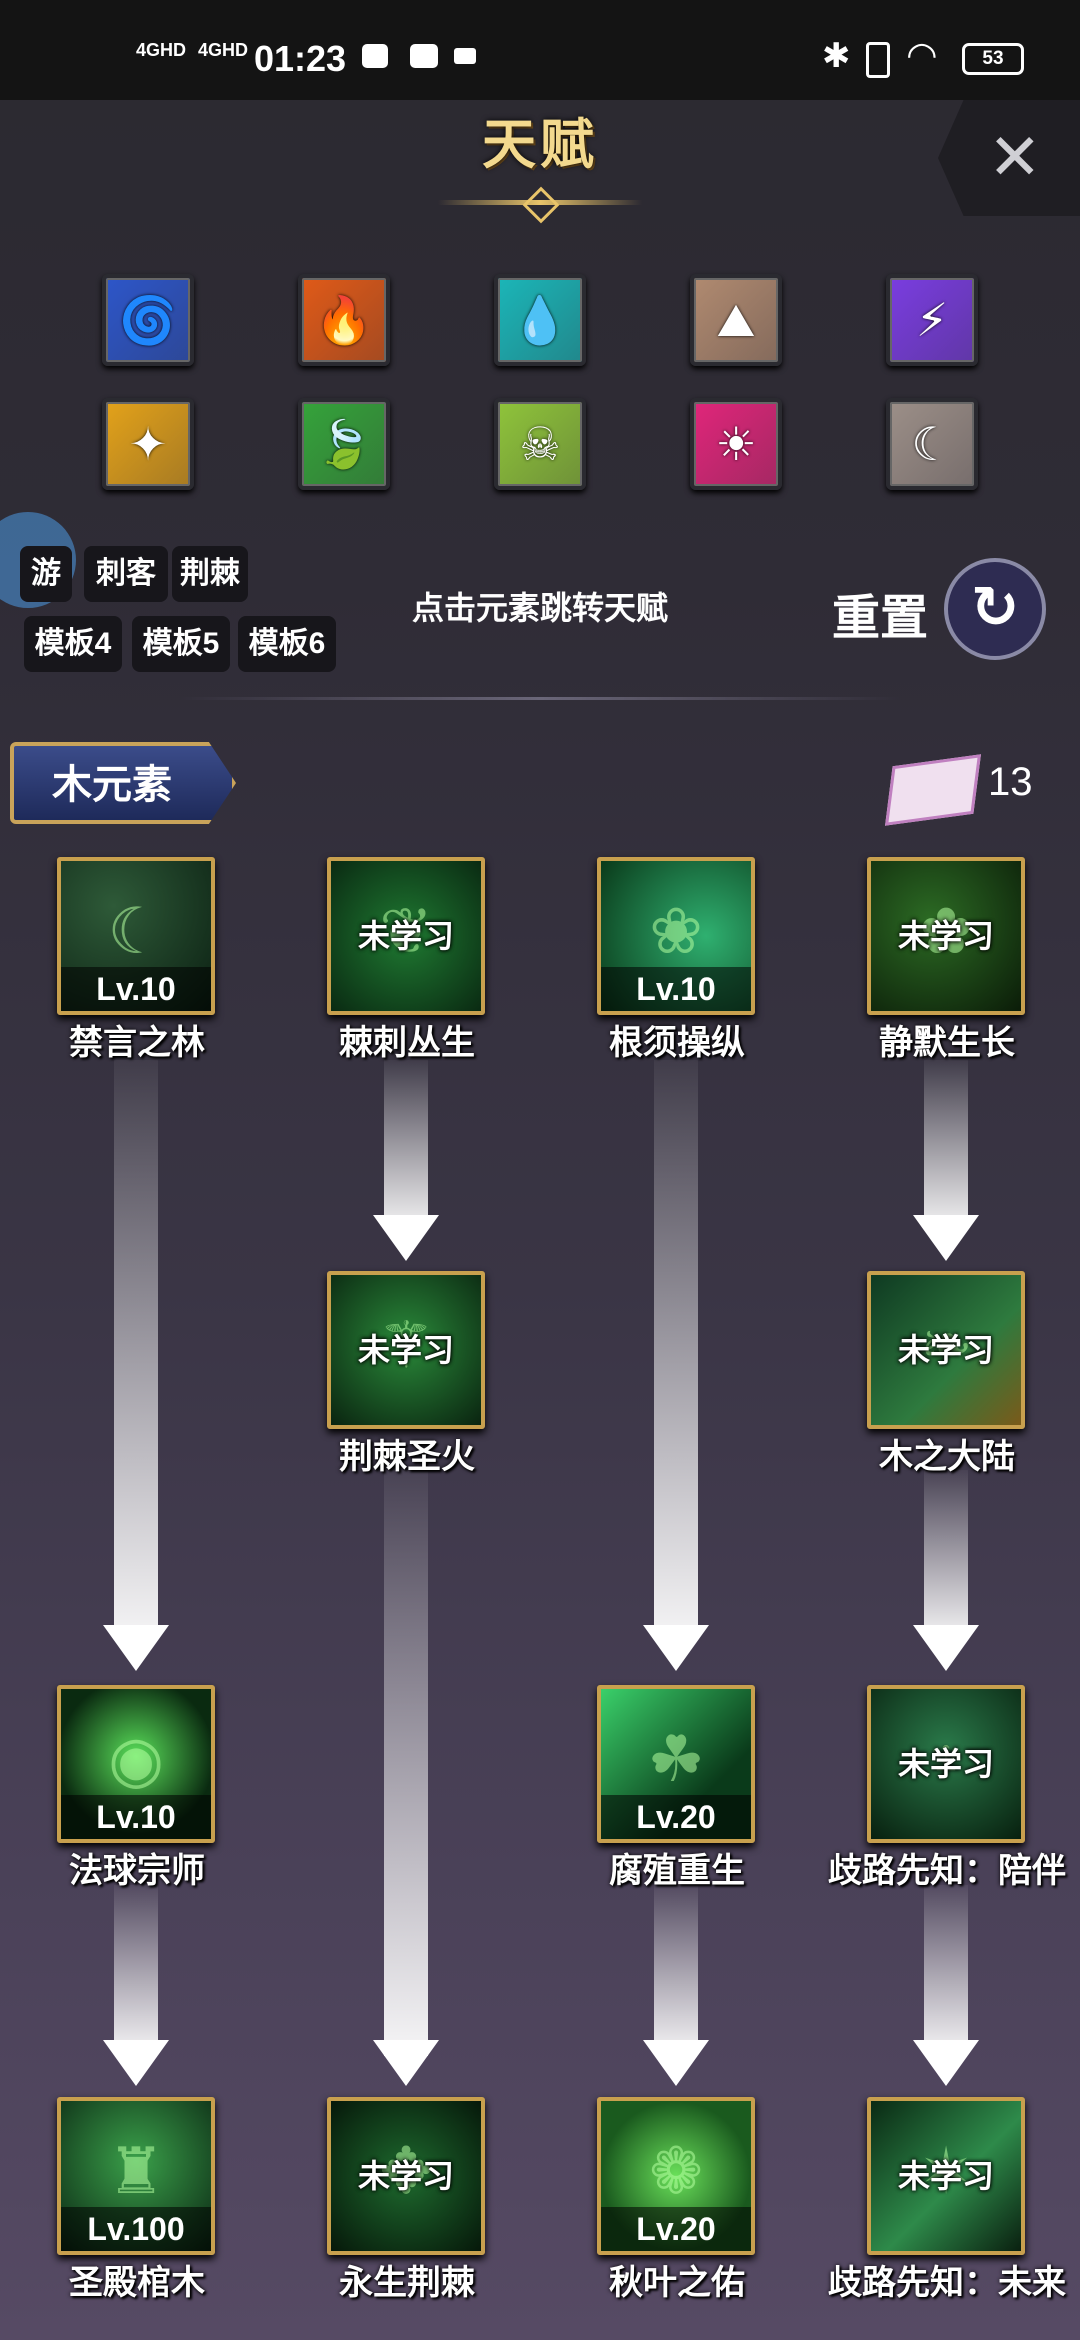 This screenshot has width=1080, height=2340. I want to click on talent-node-10: ♜ Lv.100, so click(136, 2176).